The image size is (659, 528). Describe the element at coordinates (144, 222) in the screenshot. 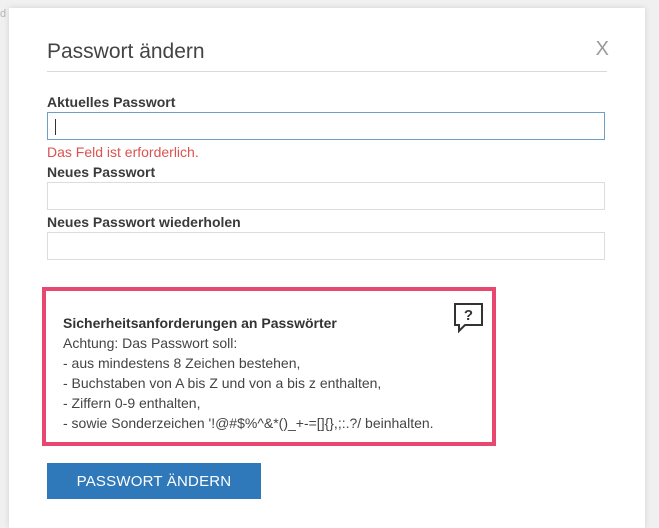

I see `repeat-password-label: Neues Passwort wiederholen` at that location.